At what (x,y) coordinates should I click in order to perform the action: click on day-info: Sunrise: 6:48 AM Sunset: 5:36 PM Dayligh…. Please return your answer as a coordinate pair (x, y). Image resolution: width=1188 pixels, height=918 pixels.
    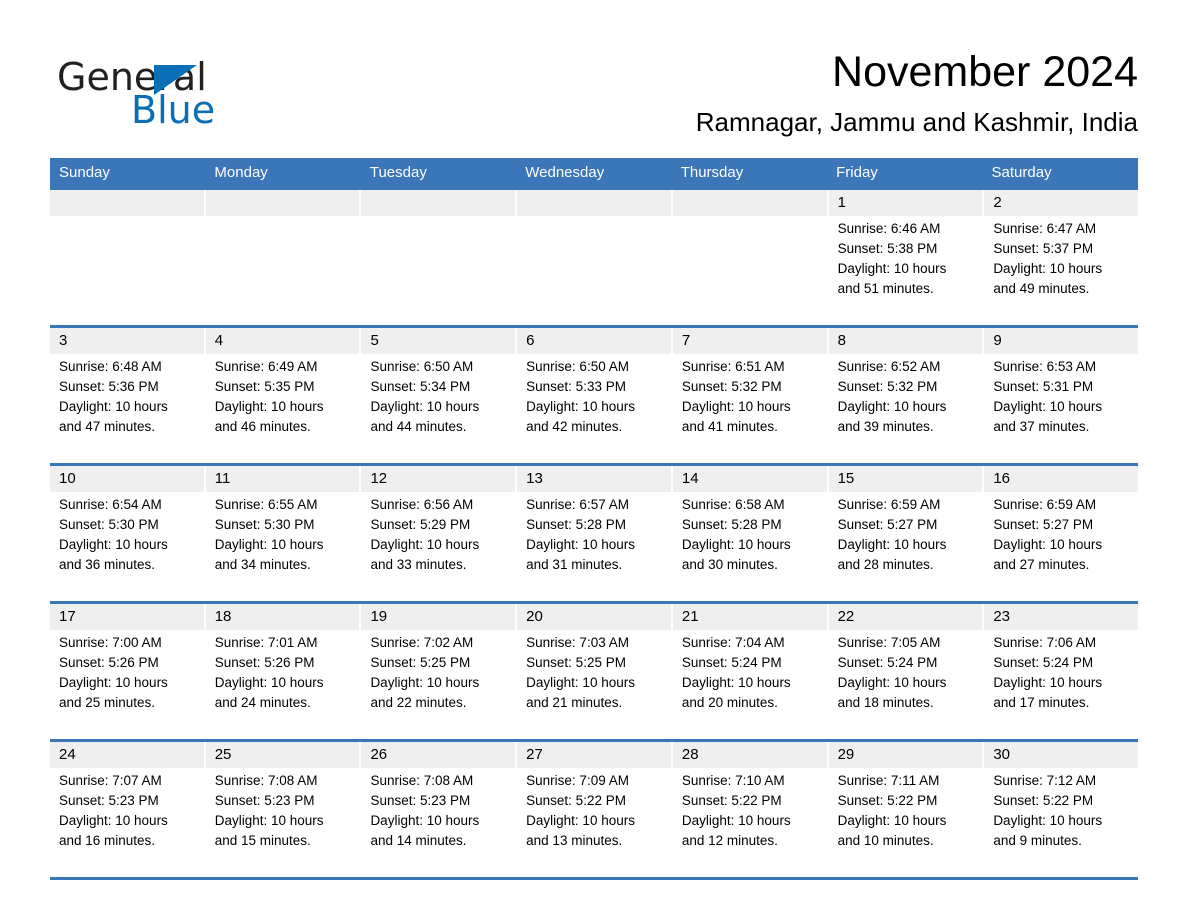
    Looking at the image, I should click on (127, 397).